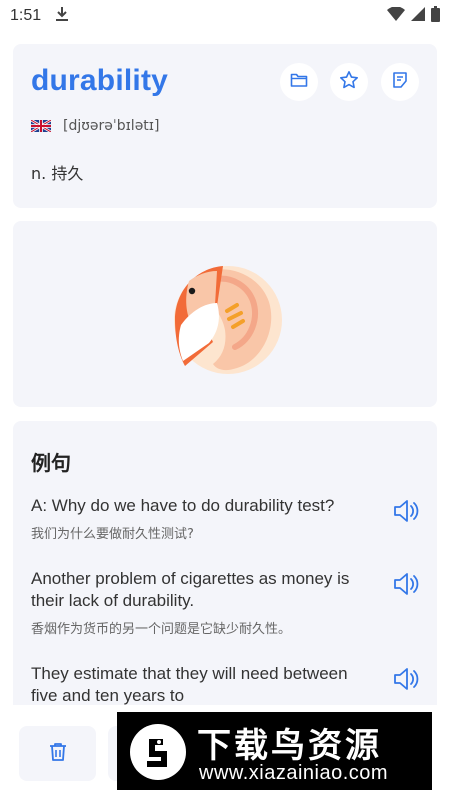 This screenshot has height=800, width=450. What do you see at coordinates (111, 126) in the screenshot?
I see `phonetic-text: [djʊərəˈbɪlətɪ]` at bounding box center [111, 126].